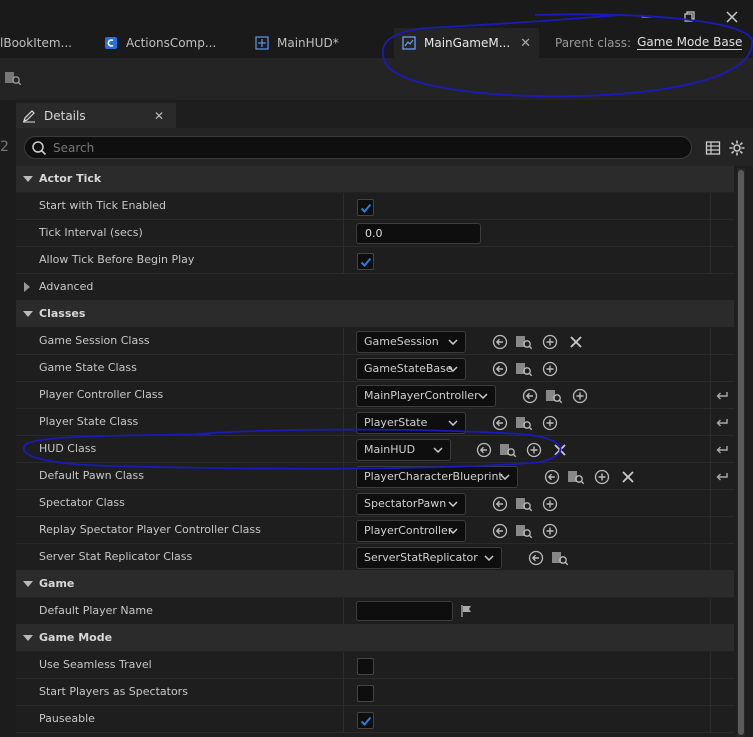 The image size is (753, 737). I want to click on default-player-name-input, so click(404, 611).